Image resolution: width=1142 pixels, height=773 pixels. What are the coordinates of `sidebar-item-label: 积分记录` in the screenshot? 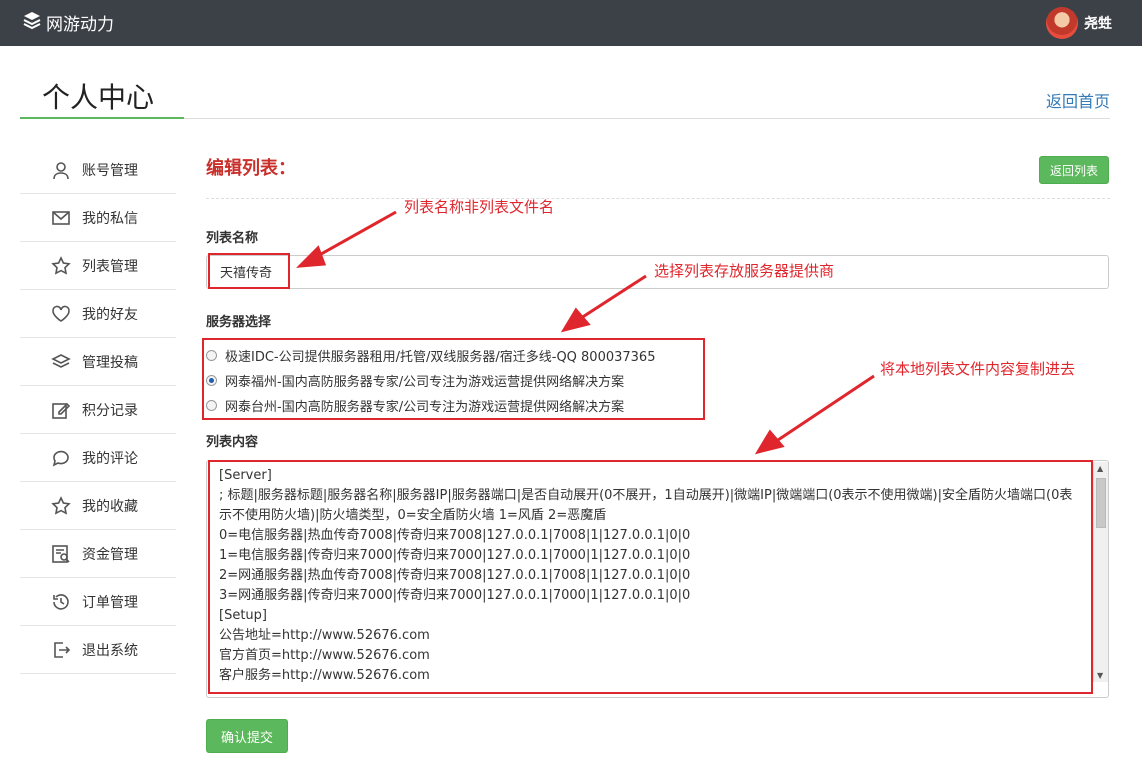 It's located at (110, 410).